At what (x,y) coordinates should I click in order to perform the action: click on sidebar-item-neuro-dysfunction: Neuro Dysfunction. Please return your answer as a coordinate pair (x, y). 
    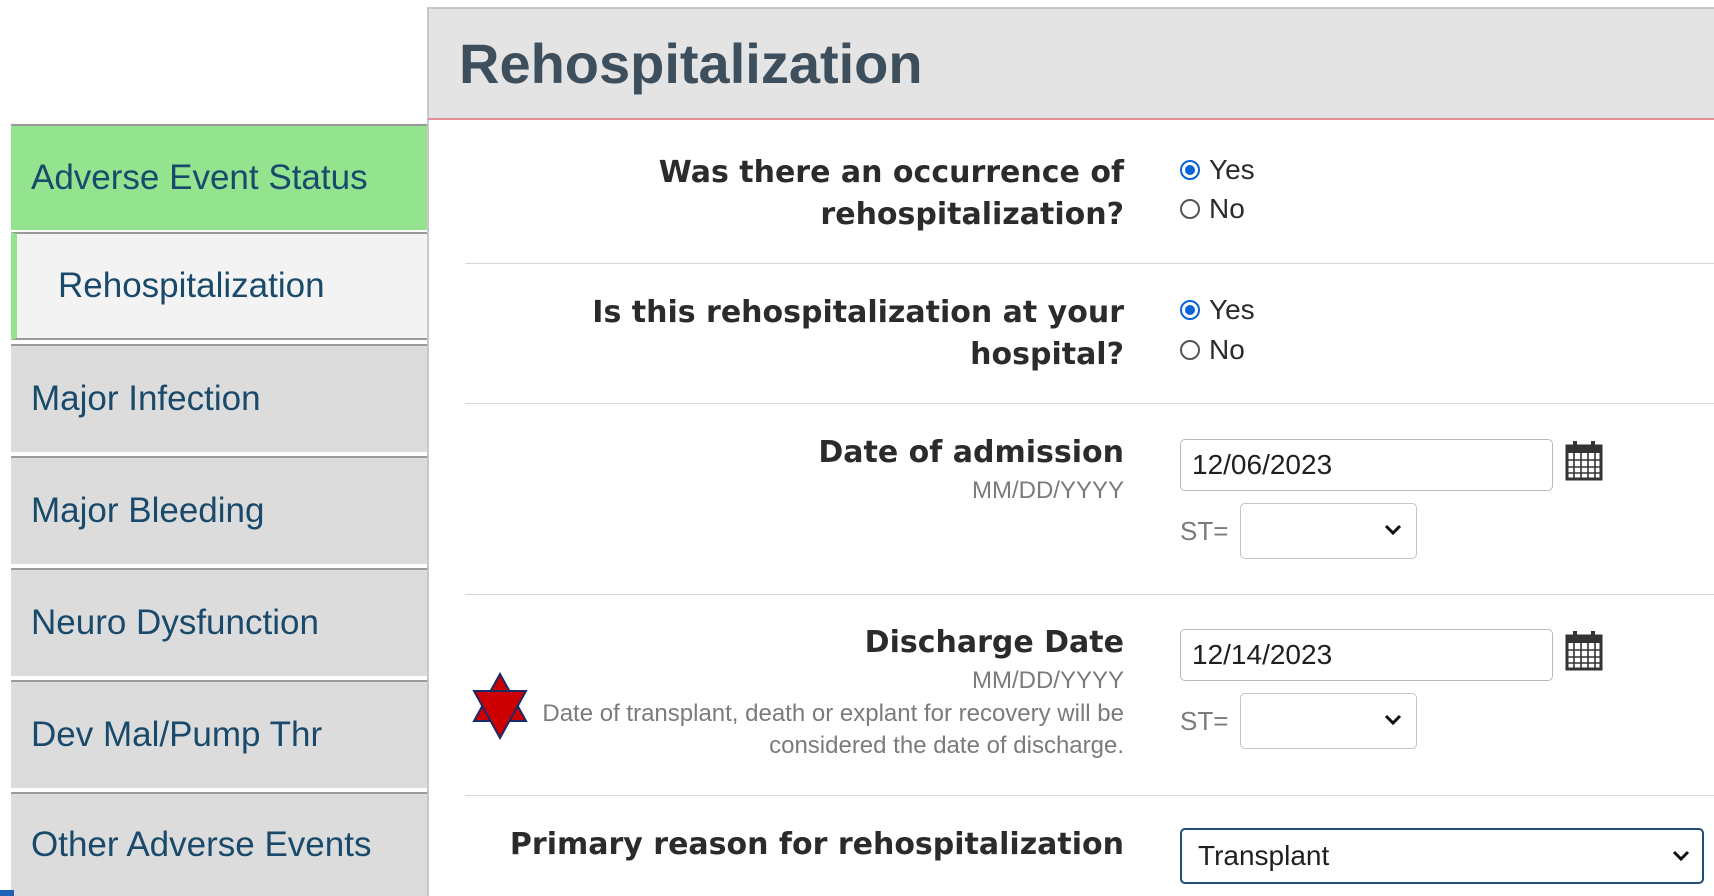
    Looking at the image, I should click on (219, 622).